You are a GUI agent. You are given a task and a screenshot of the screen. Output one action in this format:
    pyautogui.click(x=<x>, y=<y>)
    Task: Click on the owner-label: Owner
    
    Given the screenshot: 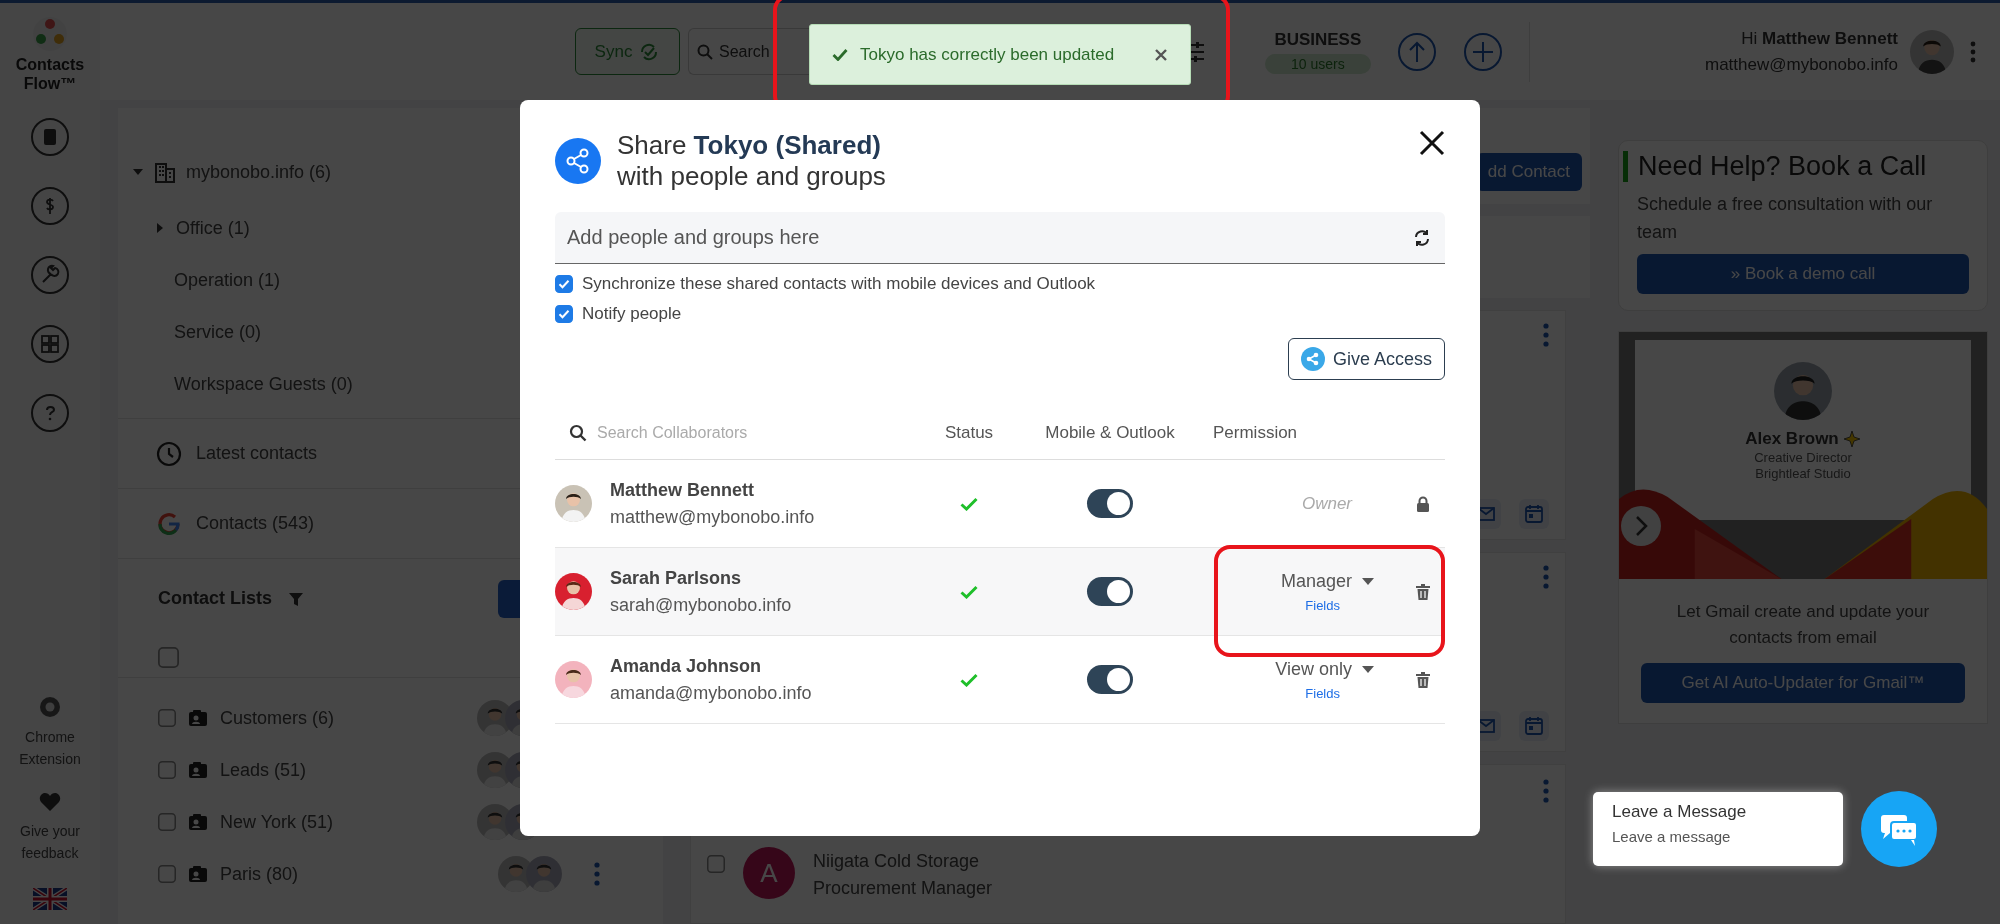 What is the action you would take?
    pyautogui.click(x=1327, y=503)
    